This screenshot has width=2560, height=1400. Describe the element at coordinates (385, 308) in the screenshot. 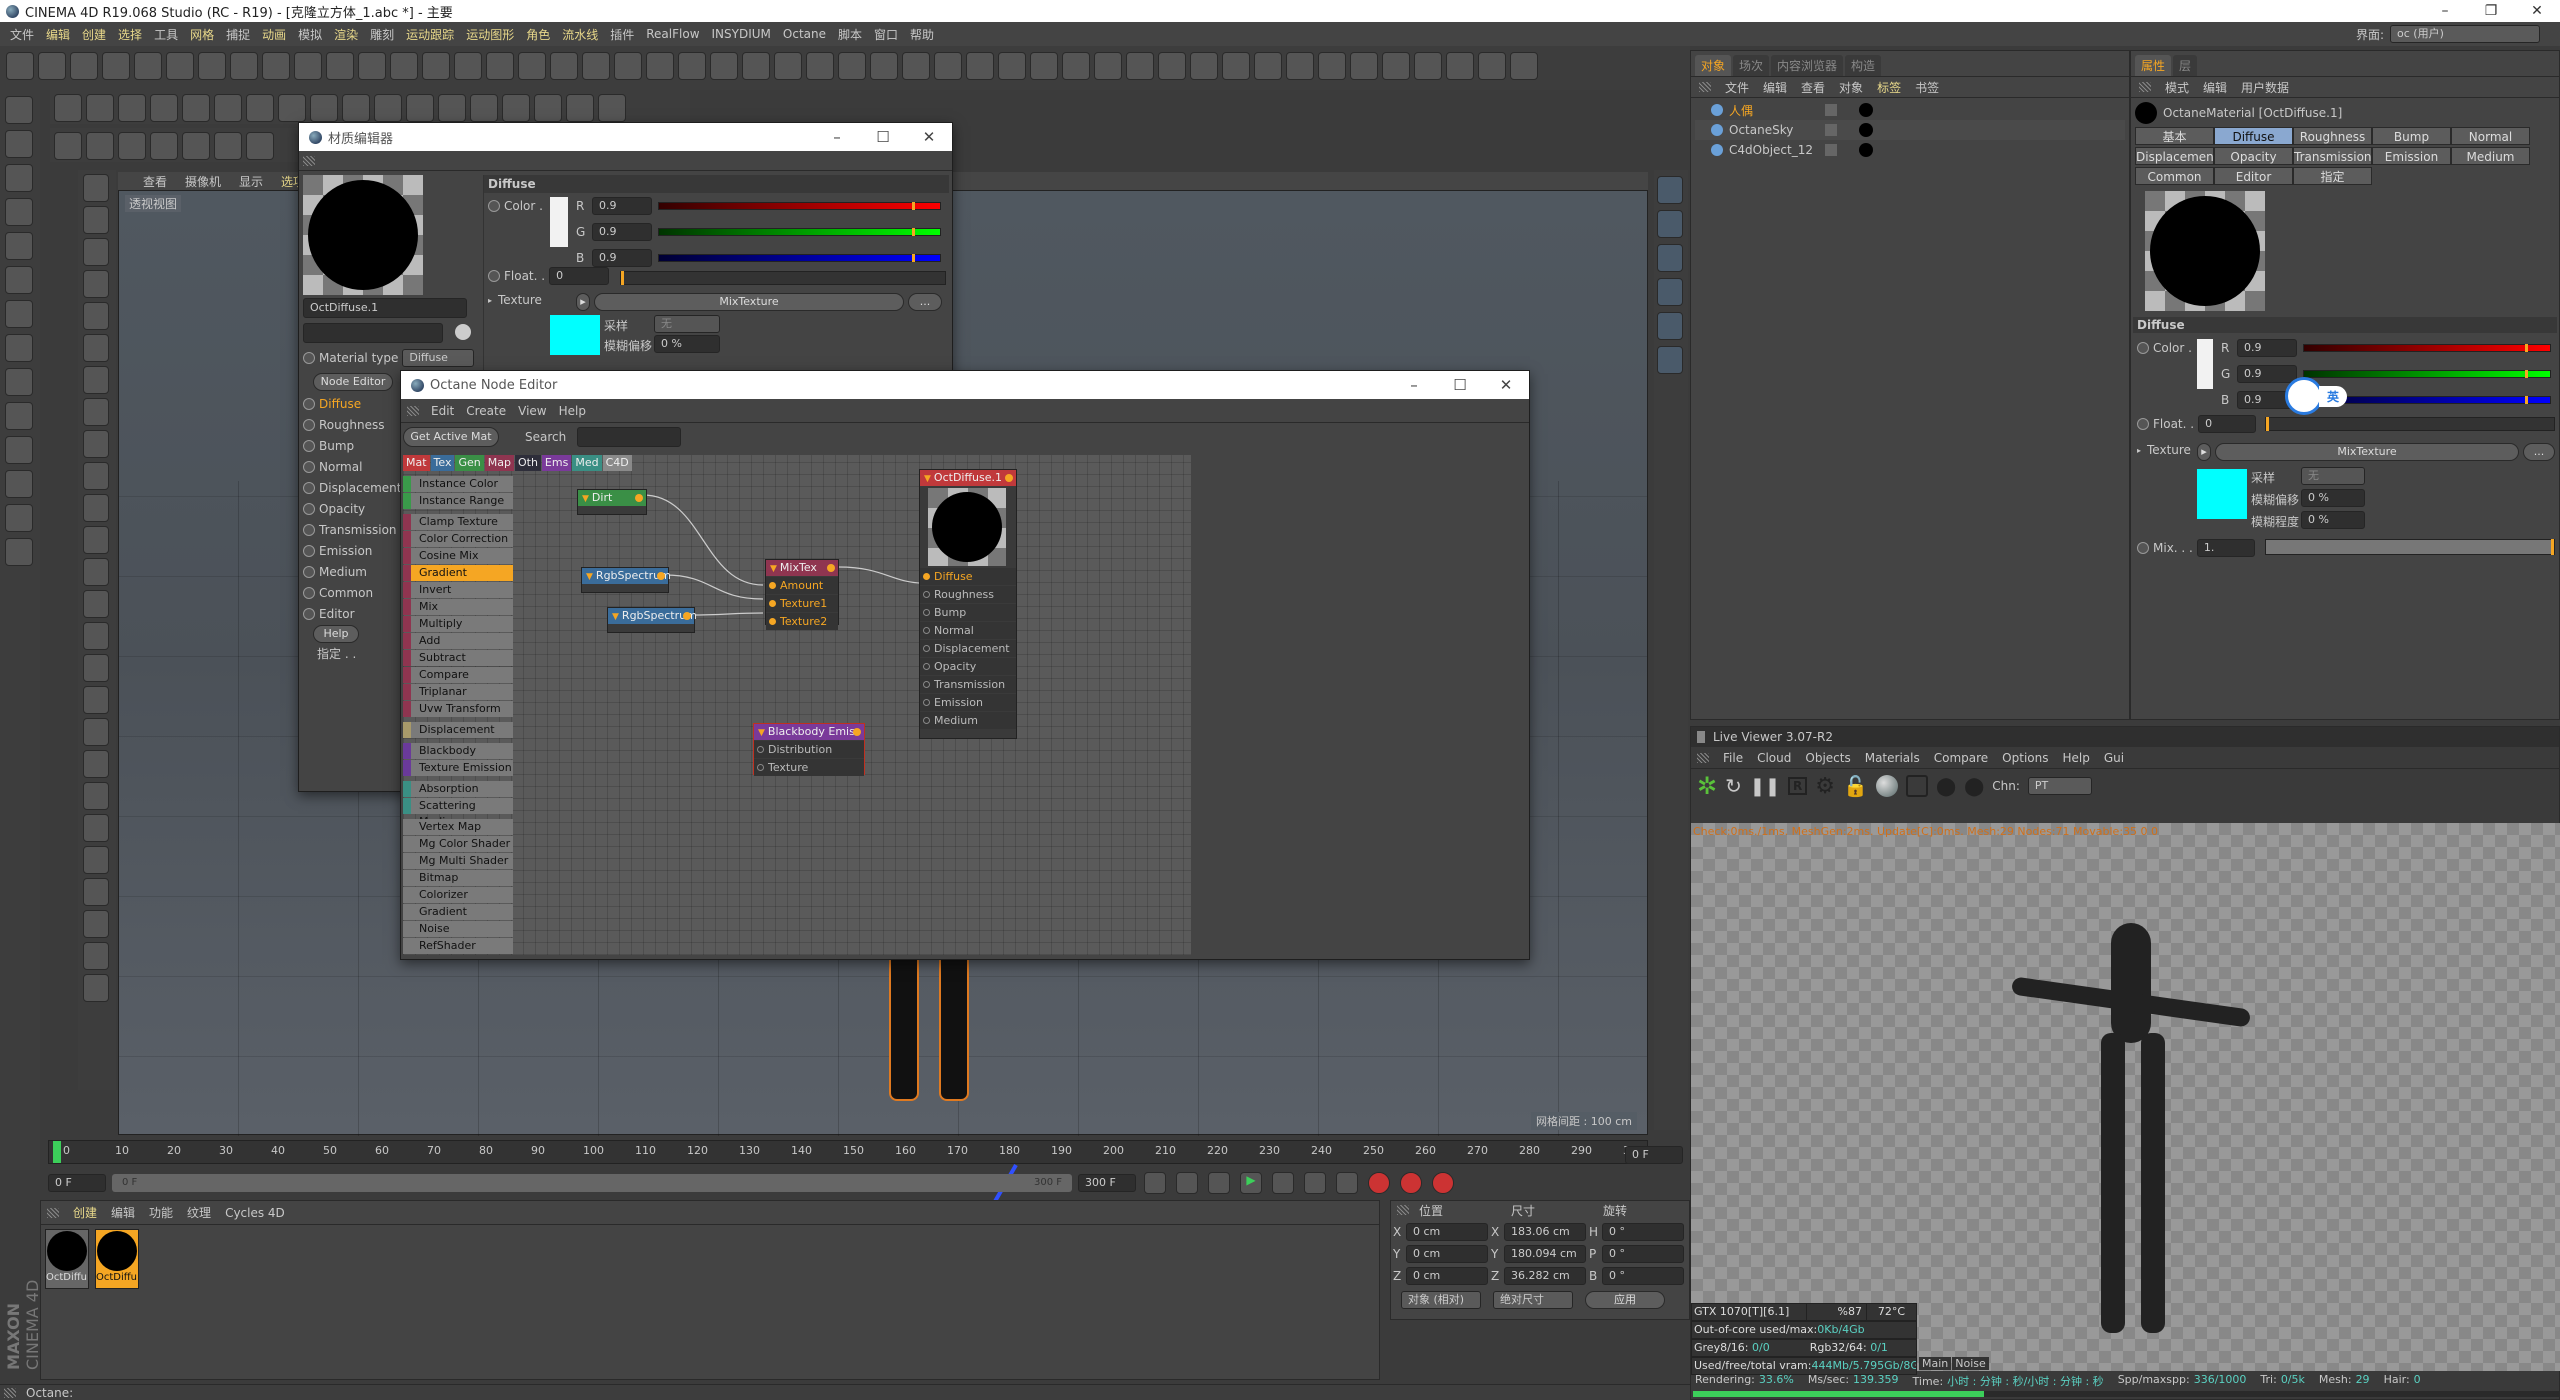

I see `material-name-field: OctDiffuse.1` at that location.